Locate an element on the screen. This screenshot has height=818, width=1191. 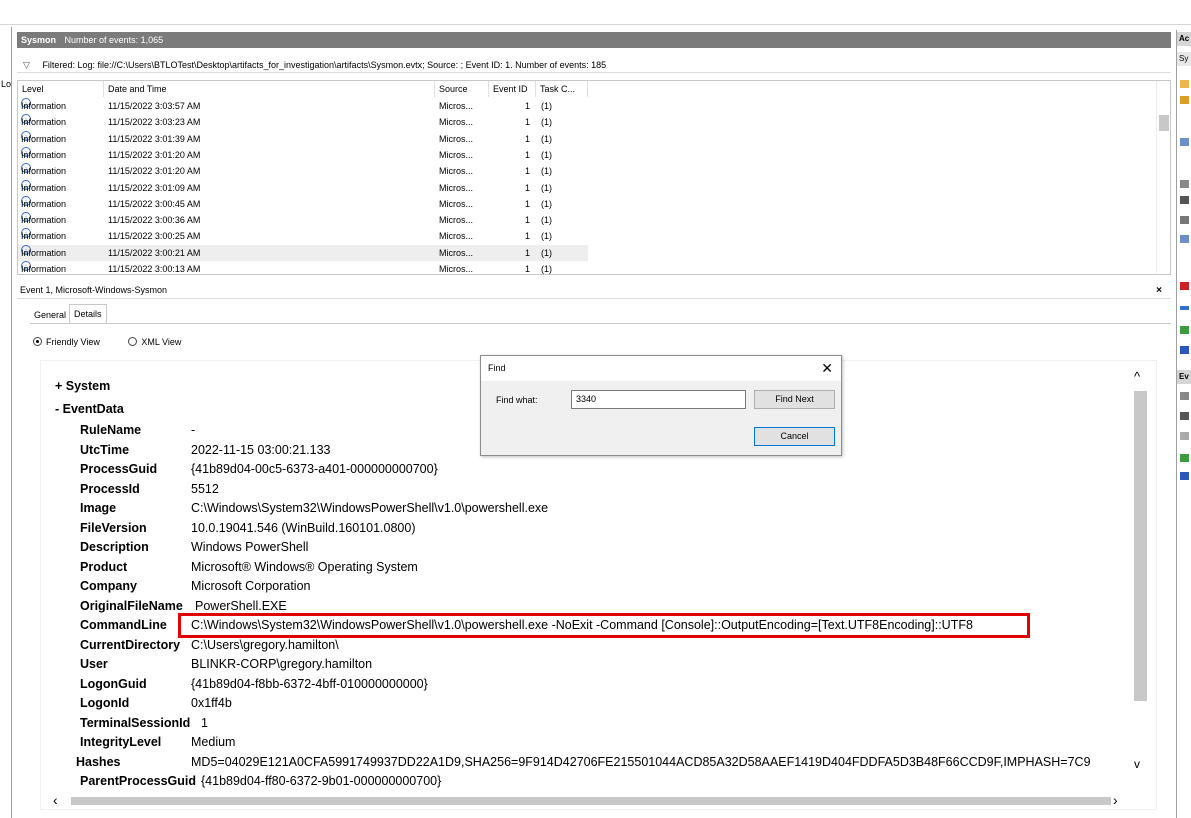
find-dialog: Find ✕ Find what: 3340 Find Next Cancel is located at coordinates (661, 405).